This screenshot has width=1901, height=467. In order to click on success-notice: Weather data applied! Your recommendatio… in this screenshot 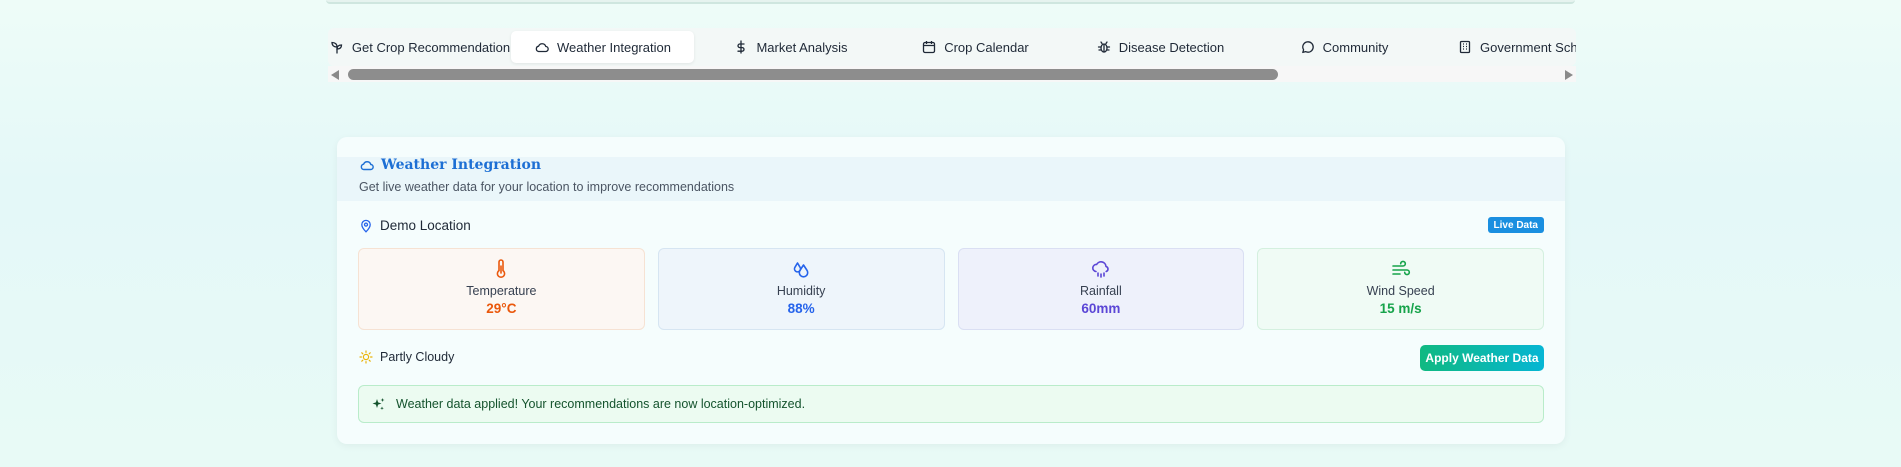, I will do `click(951, 404)`.